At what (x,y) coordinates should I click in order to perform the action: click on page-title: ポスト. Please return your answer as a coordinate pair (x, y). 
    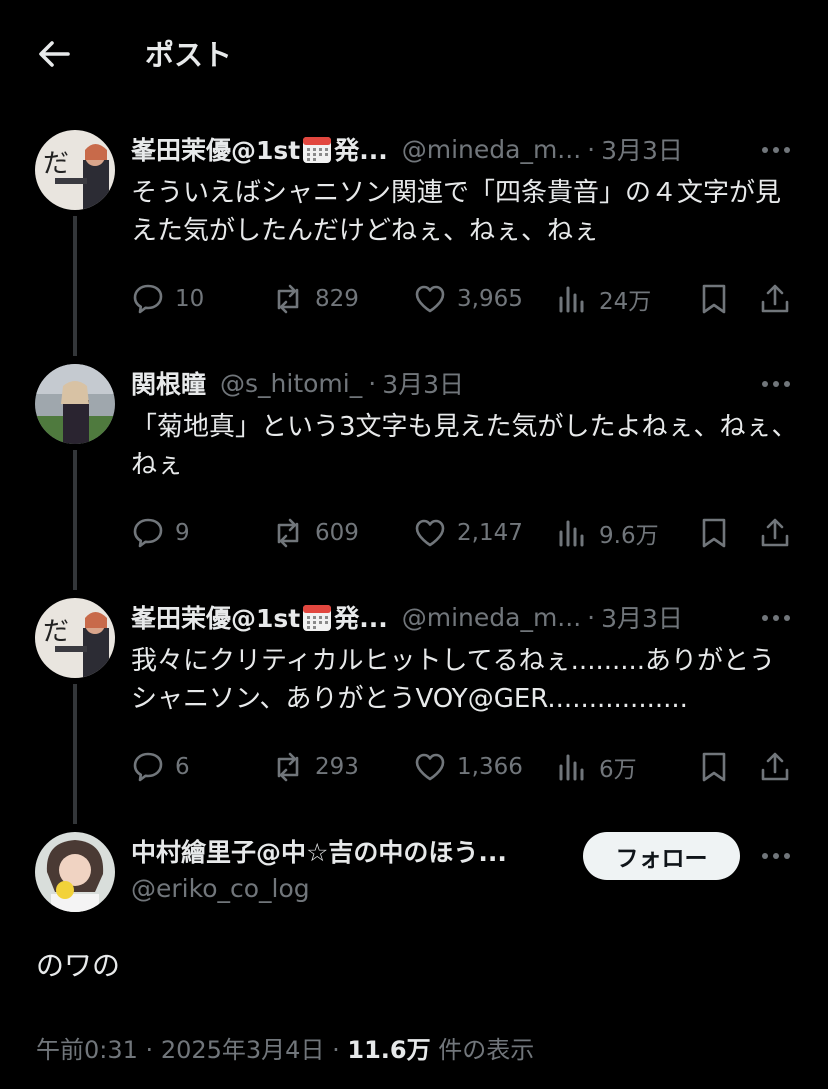
    Looking at the image, I should click on (189, 55).